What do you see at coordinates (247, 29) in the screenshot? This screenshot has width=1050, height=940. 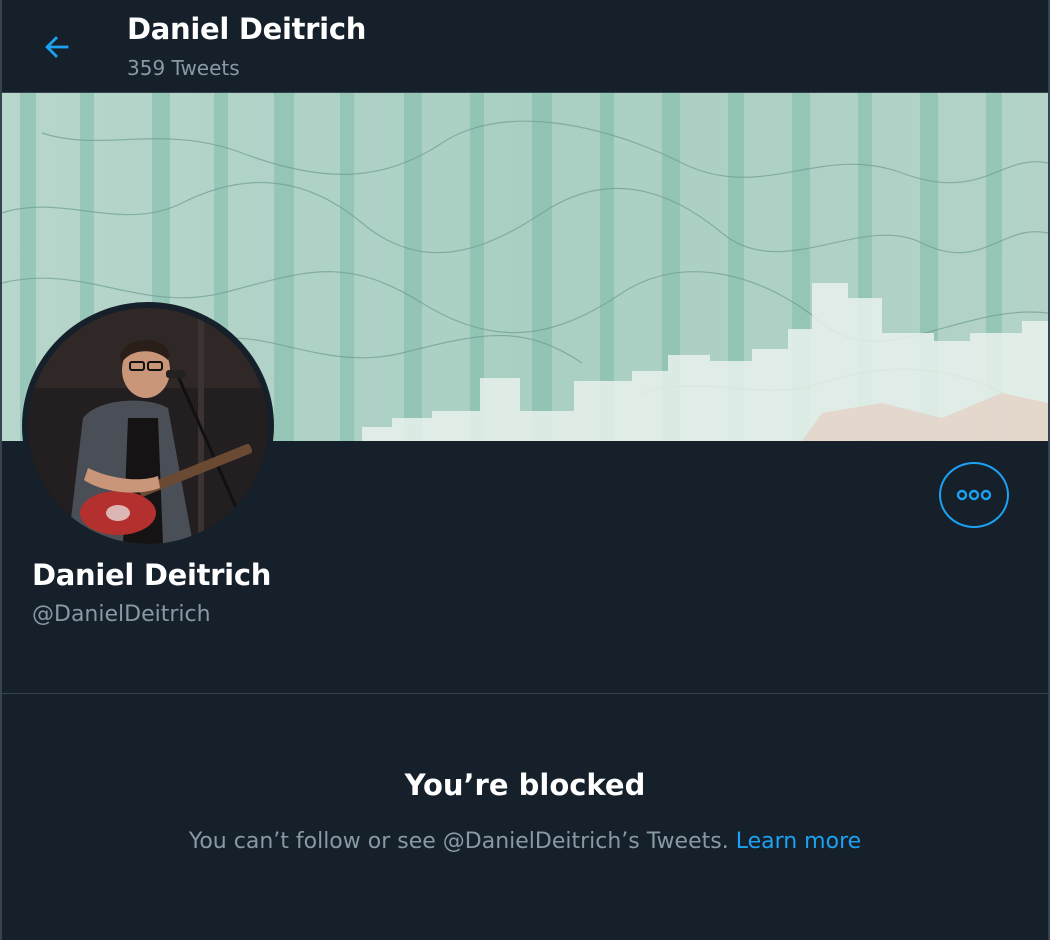 I see `header-title: Daniel Deitrich` at bounding box center [247, 29].